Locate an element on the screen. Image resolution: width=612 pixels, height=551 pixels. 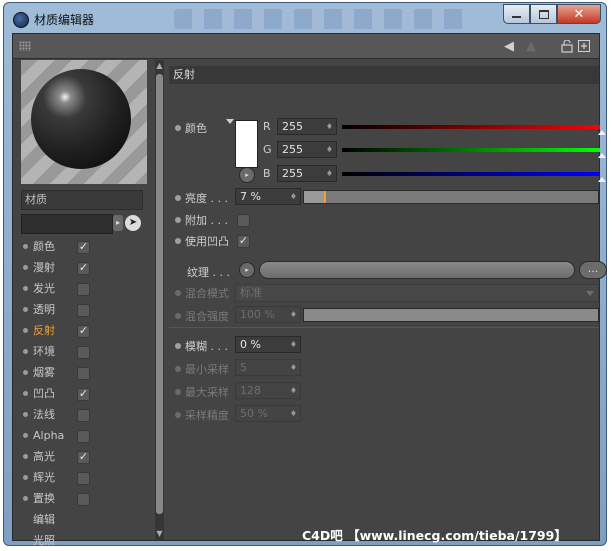
scroll-thumb is located at coordinates (159, 294).